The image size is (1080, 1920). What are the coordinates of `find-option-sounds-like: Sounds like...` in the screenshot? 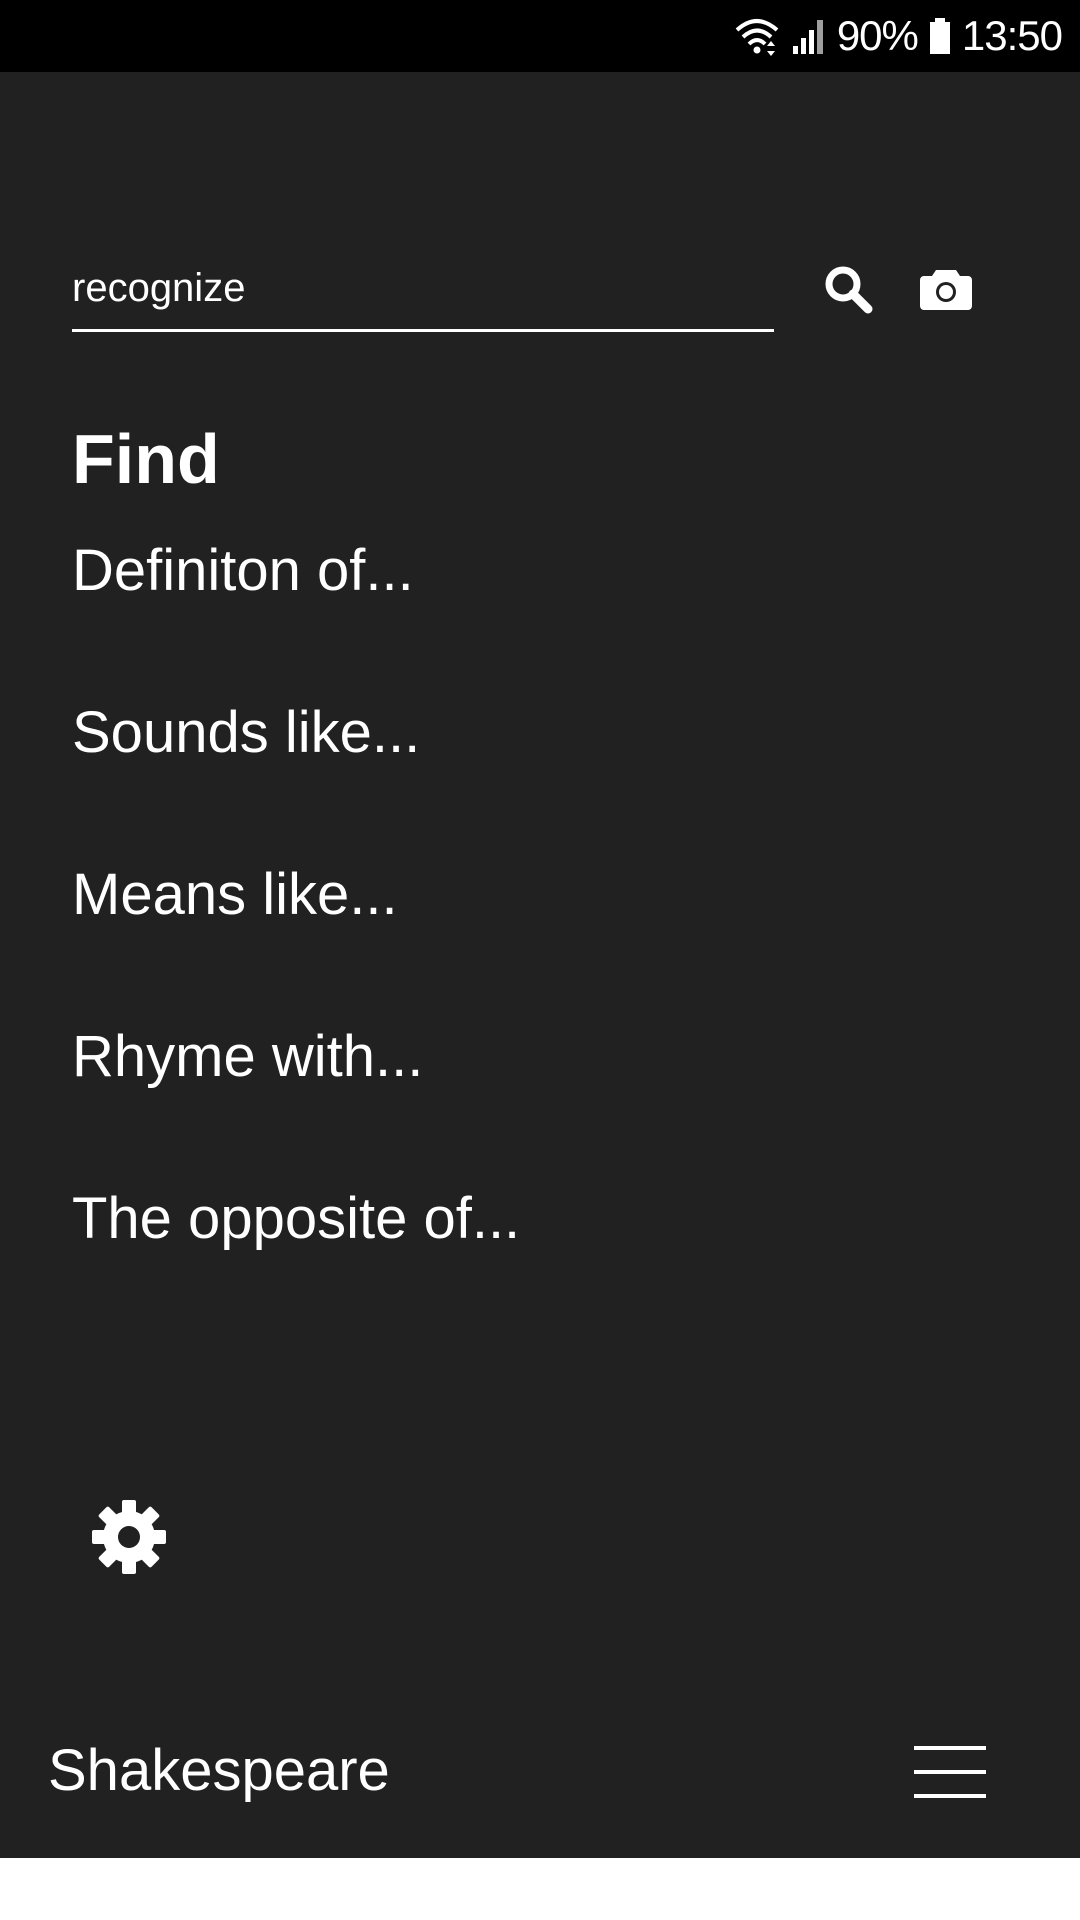 It's located at (296, 785).